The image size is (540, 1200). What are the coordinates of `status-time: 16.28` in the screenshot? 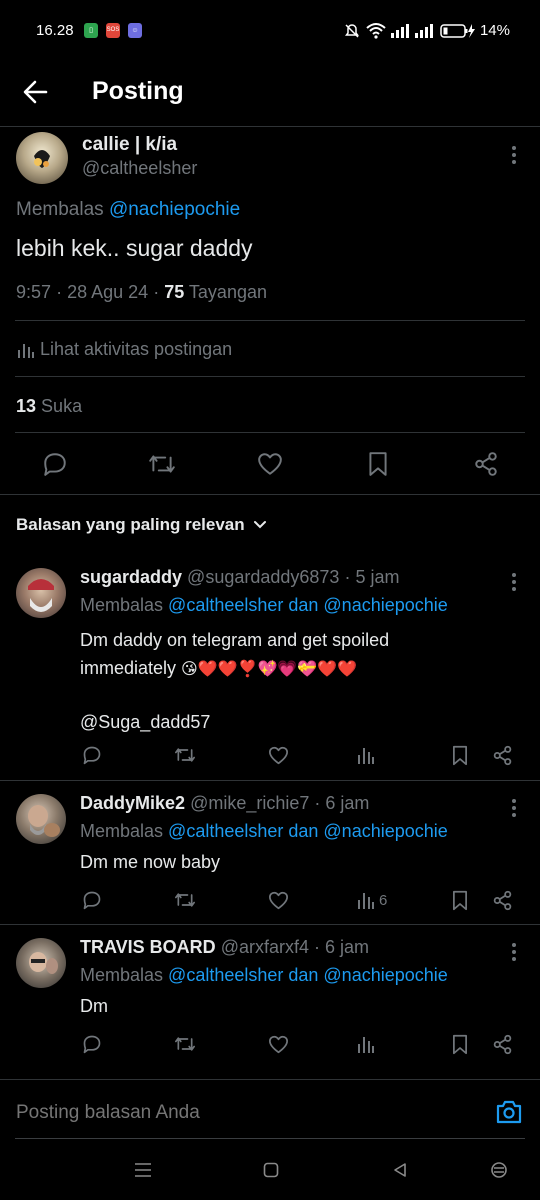 It's located at (55, 30).